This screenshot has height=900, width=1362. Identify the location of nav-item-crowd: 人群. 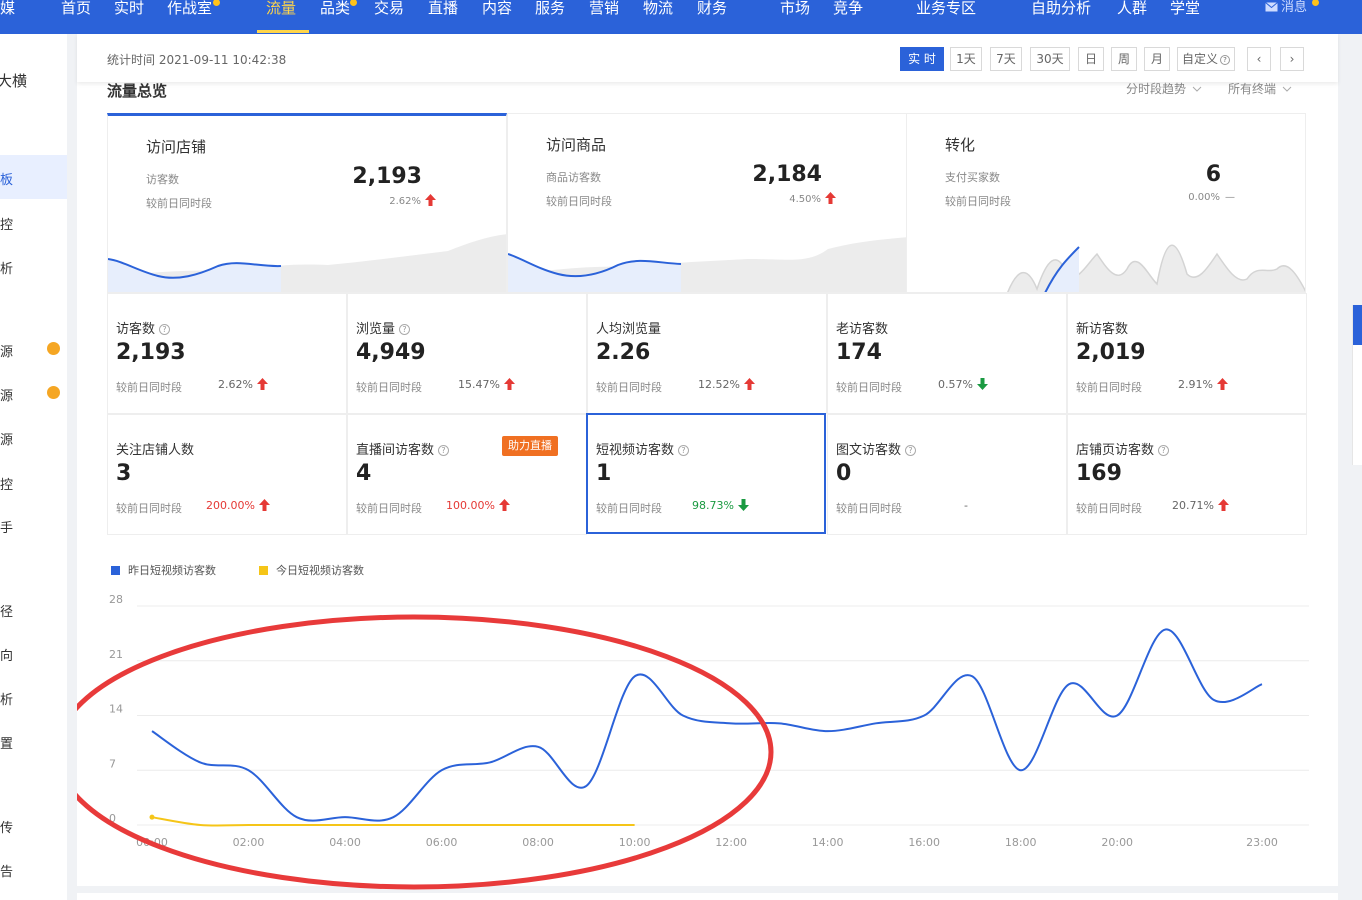
(1132, 17).